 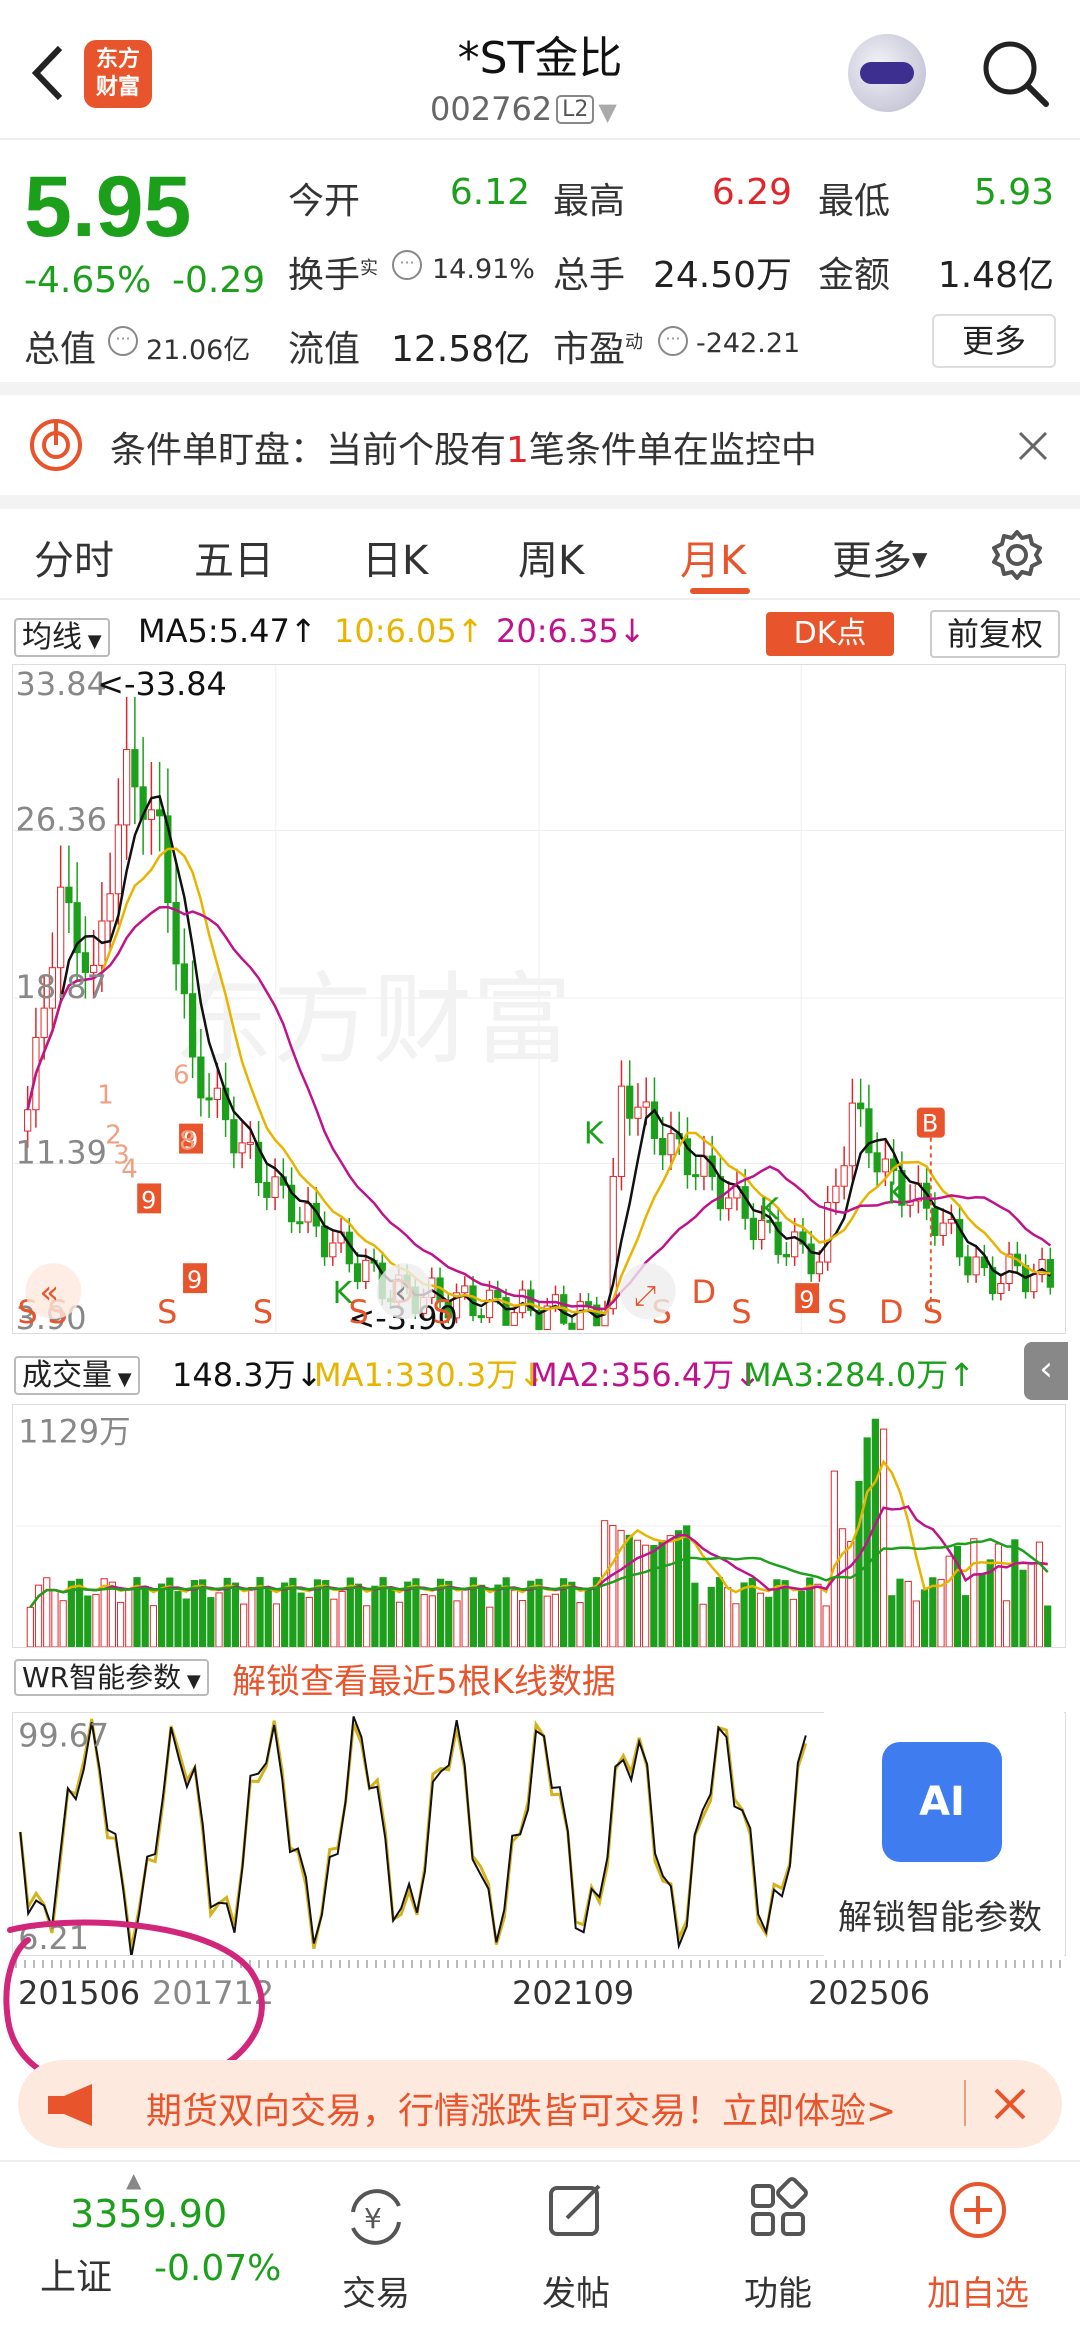 I want to click on ma-indicator-label: 均线, so click(x=52, y=637).